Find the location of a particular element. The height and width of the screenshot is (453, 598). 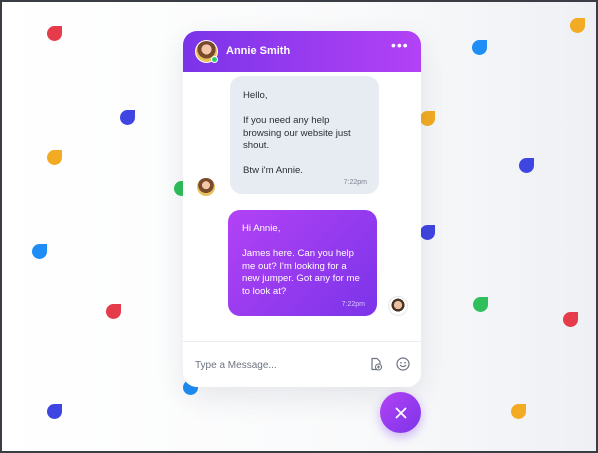

confetti-green is located at coordinates (480, 304).